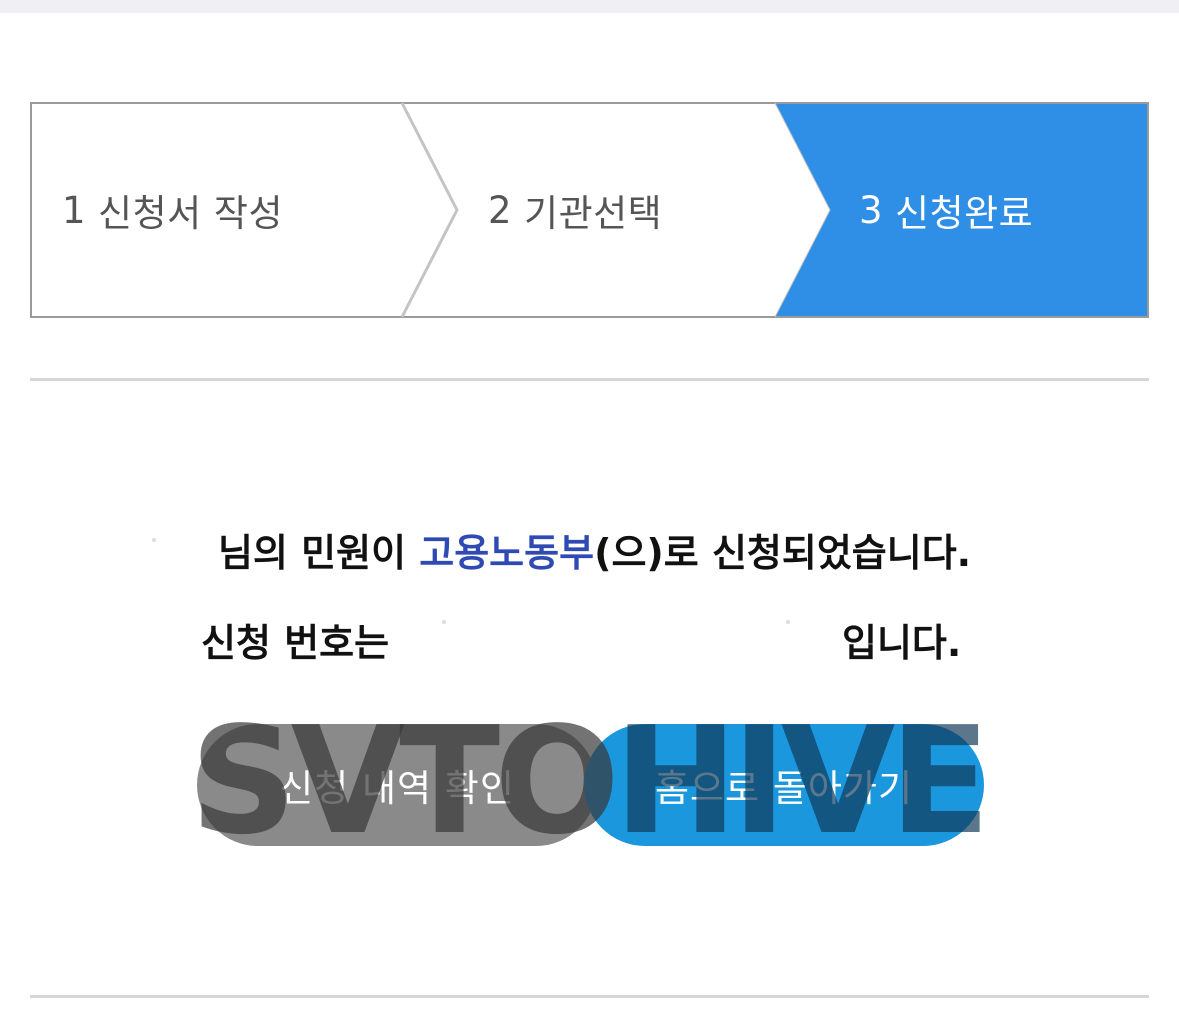 This screenshot has height=1014, width=1179. Describe the element at coordinates (589, 379) in the screenshot. I see `divider-top` at that location.